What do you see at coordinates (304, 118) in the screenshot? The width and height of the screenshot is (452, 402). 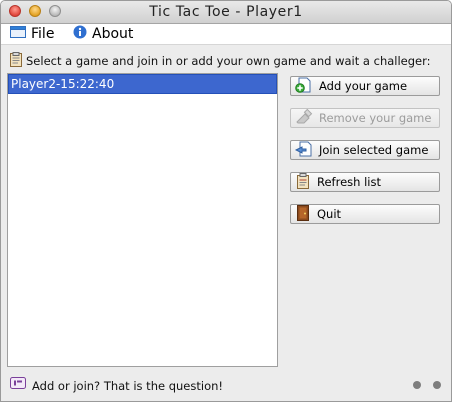 I see `remove-icon` at bounding box center [304, 118].